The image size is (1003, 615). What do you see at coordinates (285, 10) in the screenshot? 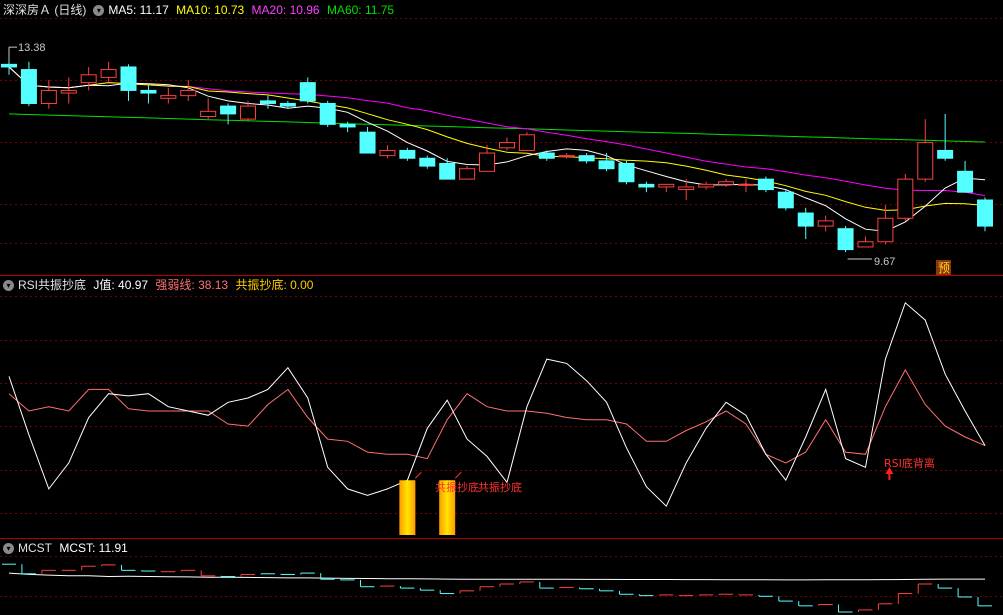
I see `ma20-label: MA20: 10.96` at bounding box center [285, 10].